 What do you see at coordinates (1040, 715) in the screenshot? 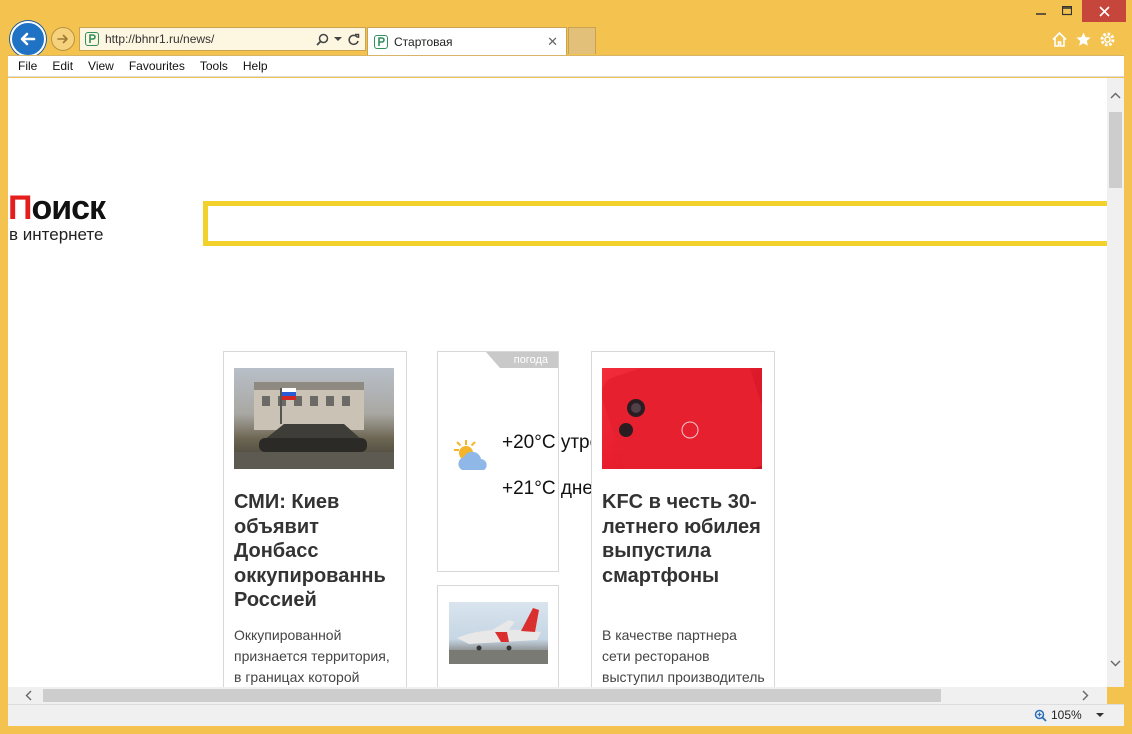
I see `zoom-icon` at bounding box center [1040, 715].